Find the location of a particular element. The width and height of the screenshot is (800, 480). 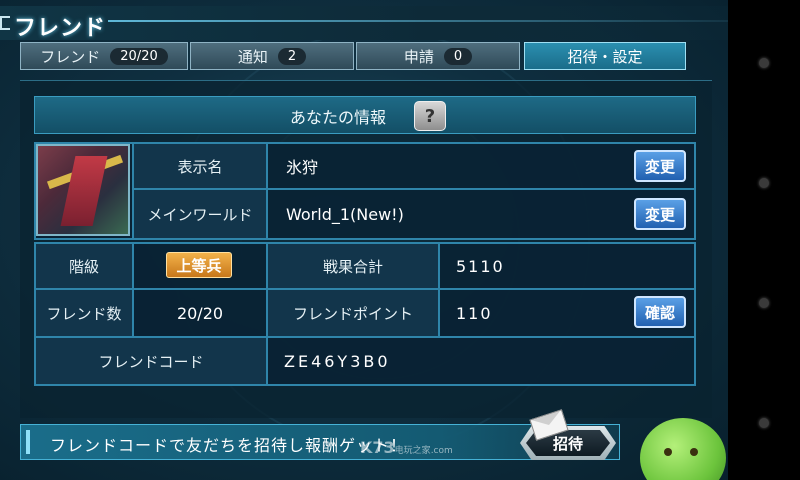

tab-bar: フレンド 20/20 通知 2 申請 0 招待・設定 is located at coordinates (365, 57).